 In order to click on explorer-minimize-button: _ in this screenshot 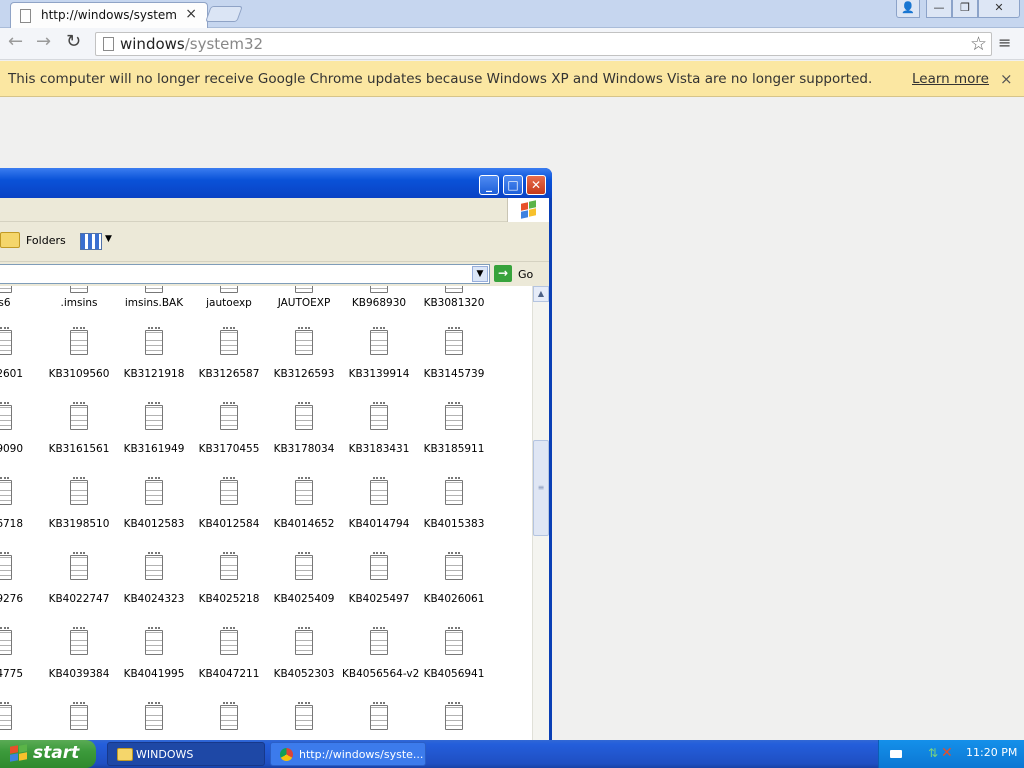, I will do `click(489, 185)`.